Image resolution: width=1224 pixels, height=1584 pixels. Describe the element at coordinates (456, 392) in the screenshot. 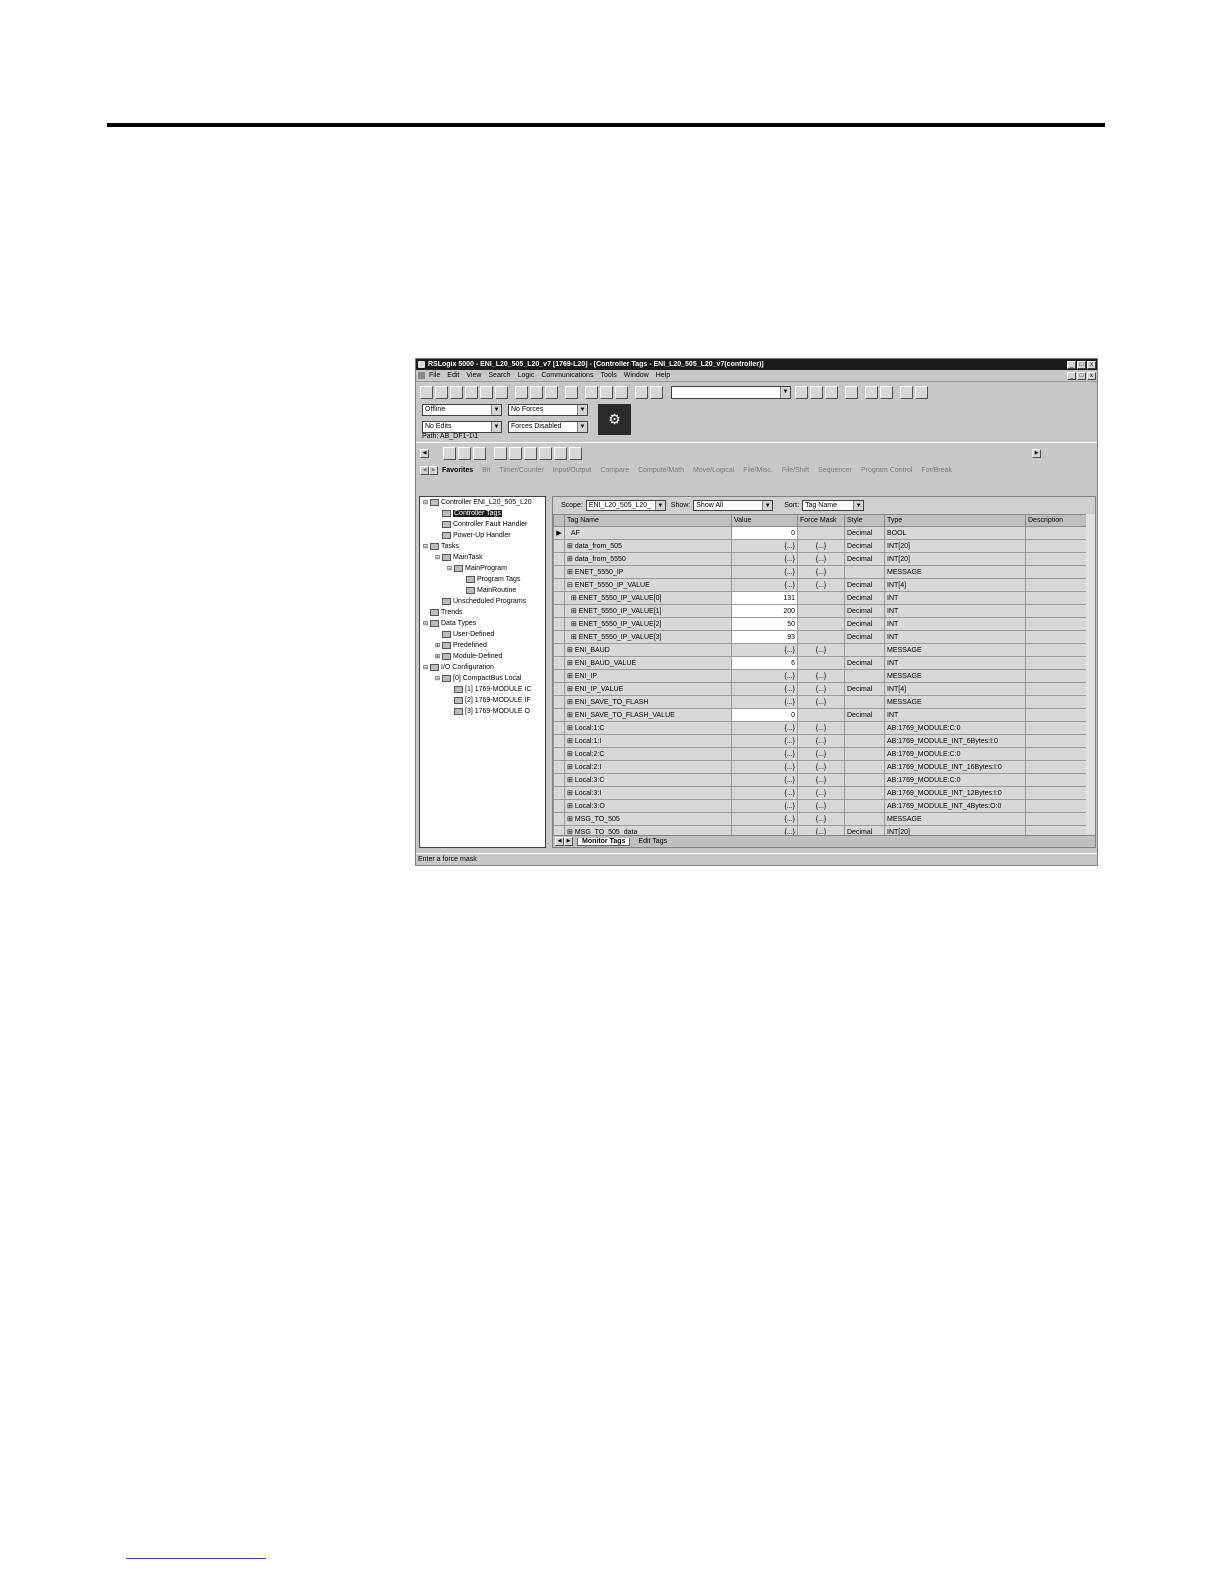

I see `info-icon` at that location.